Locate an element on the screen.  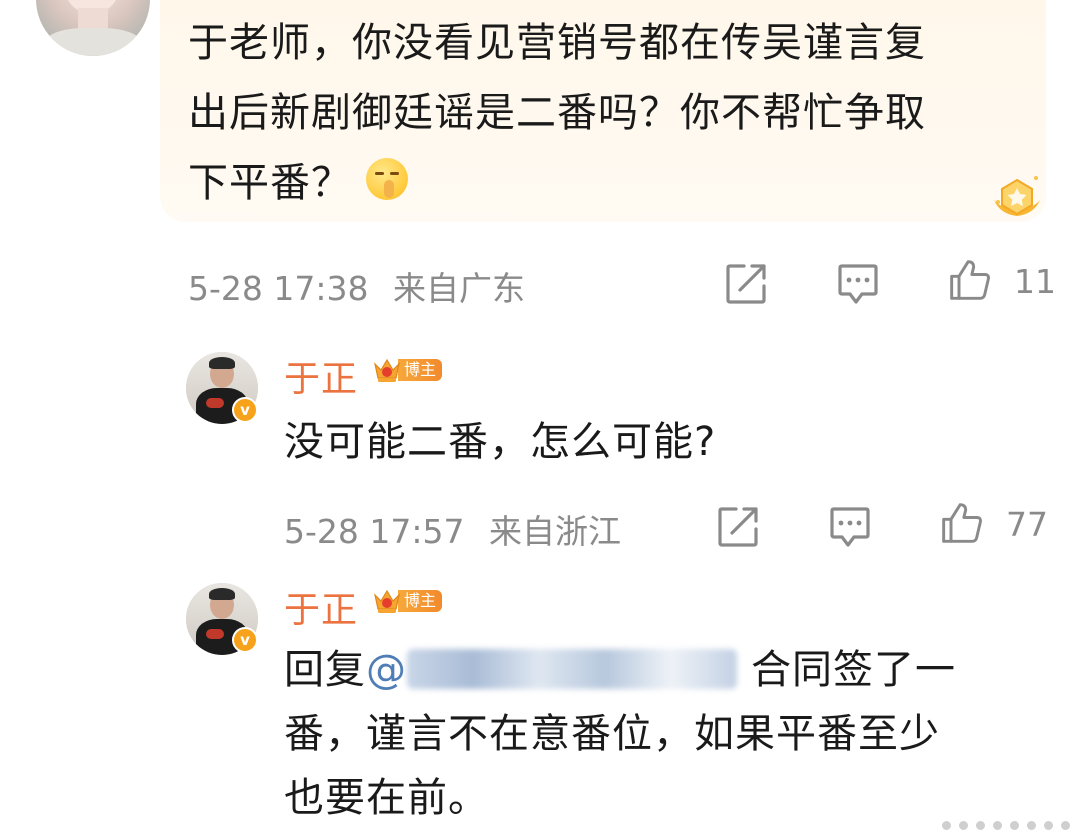
reply-text-line: 也要在前。 is located at coordinates (386, 798).